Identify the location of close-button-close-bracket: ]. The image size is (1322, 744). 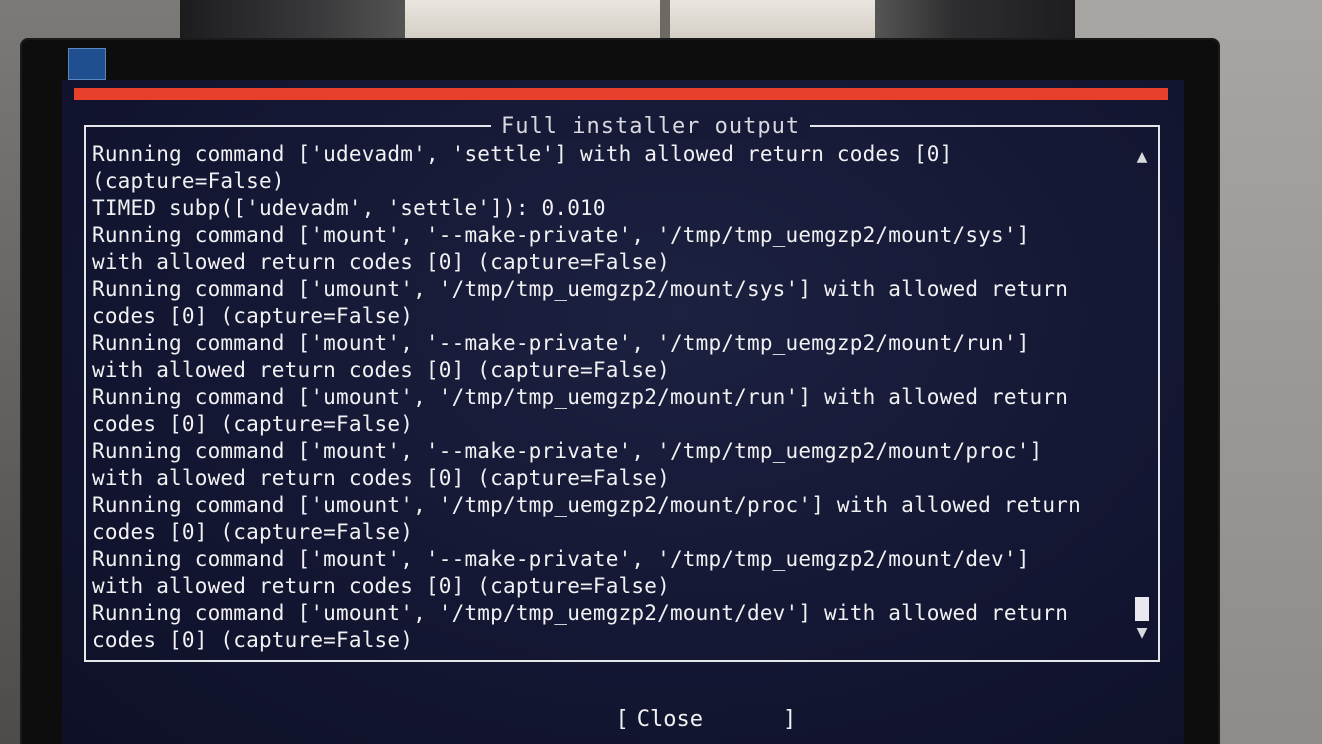
(789, 719).